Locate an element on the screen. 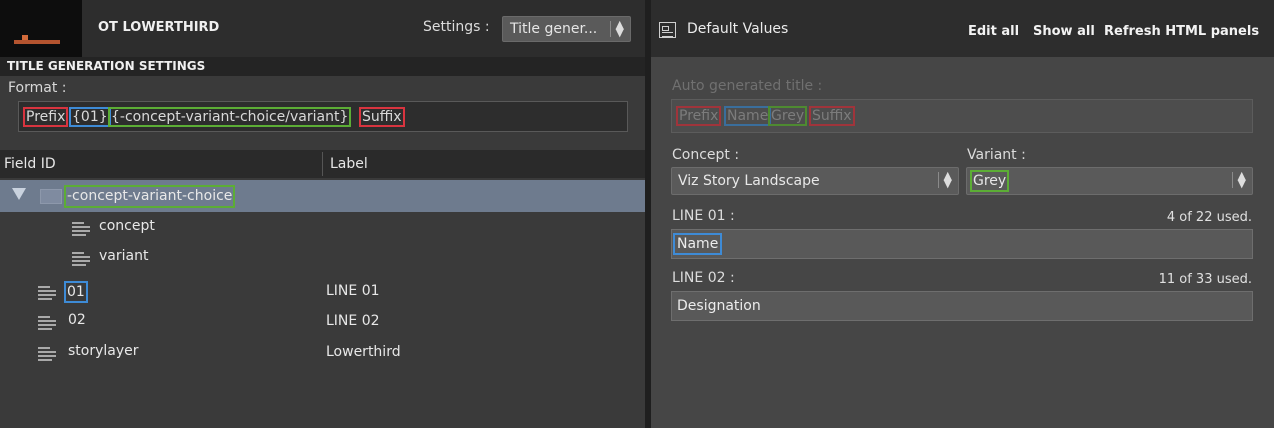  tree-header: Field ID Label is located at coordinates (322, 164).